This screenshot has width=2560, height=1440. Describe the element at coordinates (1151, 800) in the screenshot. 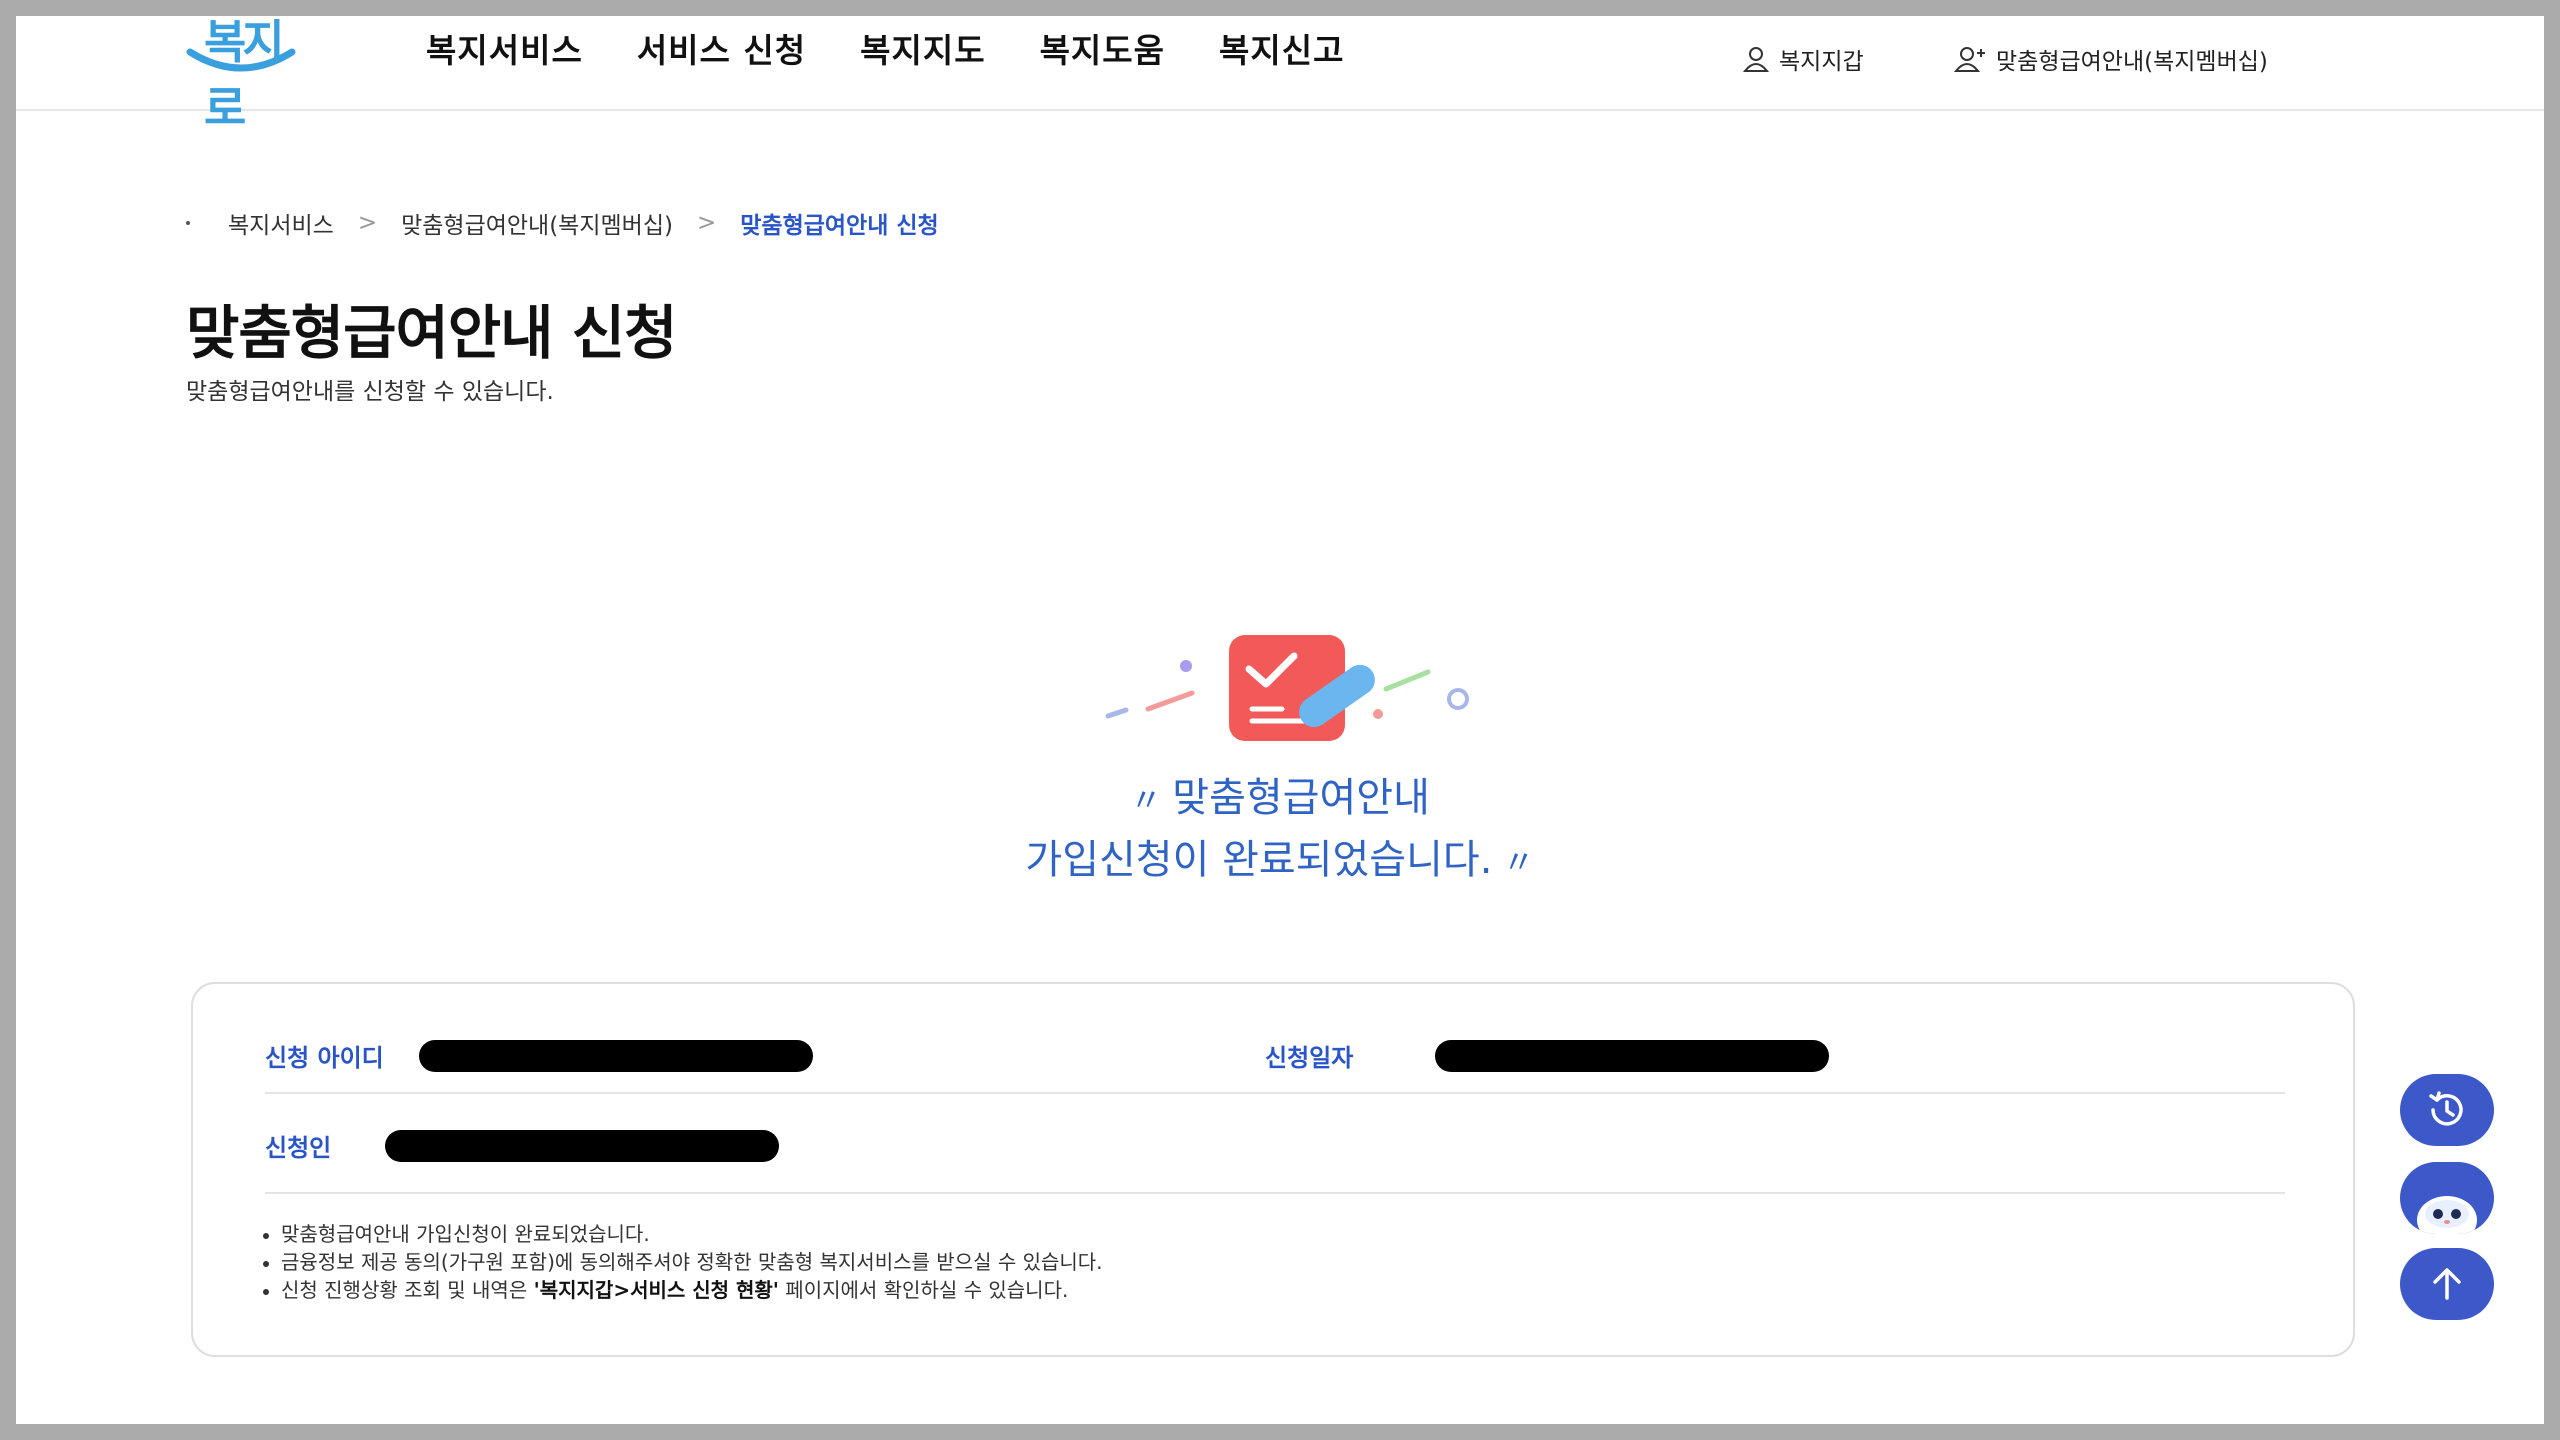

I see `open-quote-icon: 〃` at that location.